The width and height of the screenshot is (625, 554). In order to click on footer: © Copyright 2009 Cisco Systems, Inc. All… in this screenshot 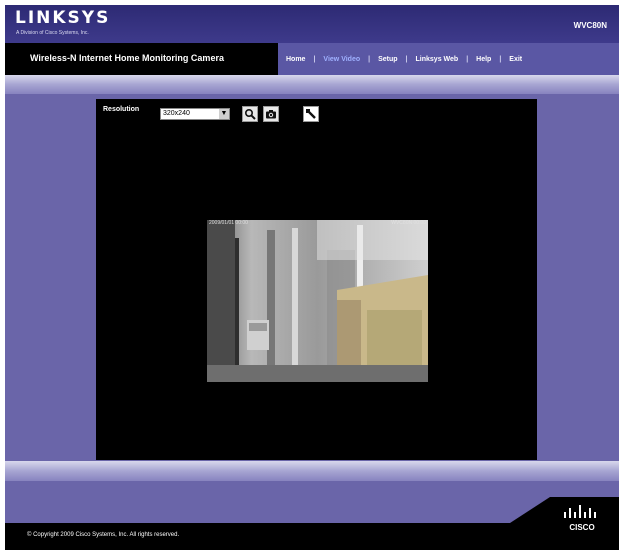, I will do `click(312, 536)`.